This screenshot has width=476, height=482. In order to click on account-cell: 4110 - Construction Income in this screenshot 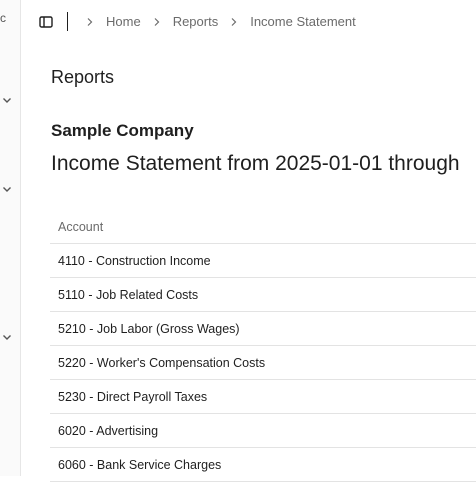, I will do `click(263, 260)`.